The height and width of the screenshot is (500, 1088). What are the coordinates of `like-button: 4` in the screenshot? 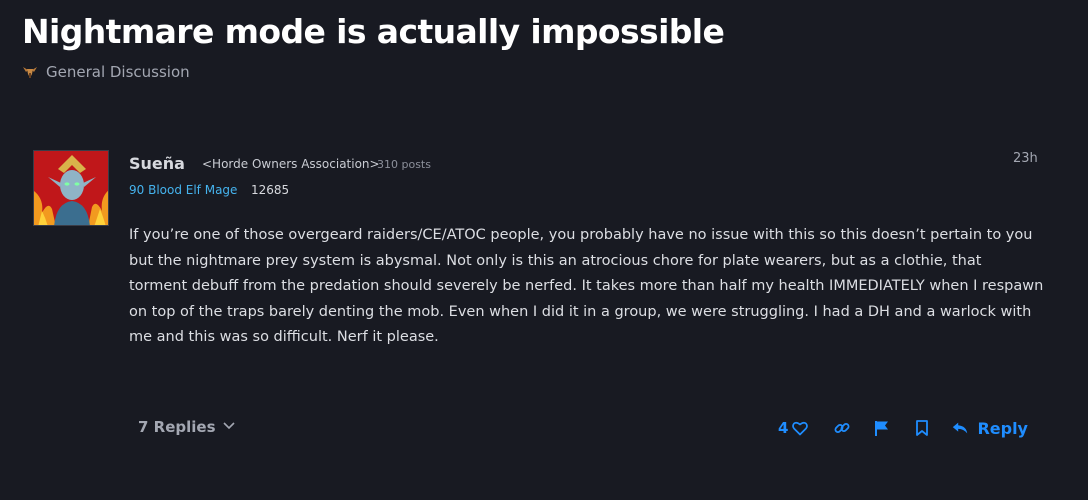 It's located at (793, 428).